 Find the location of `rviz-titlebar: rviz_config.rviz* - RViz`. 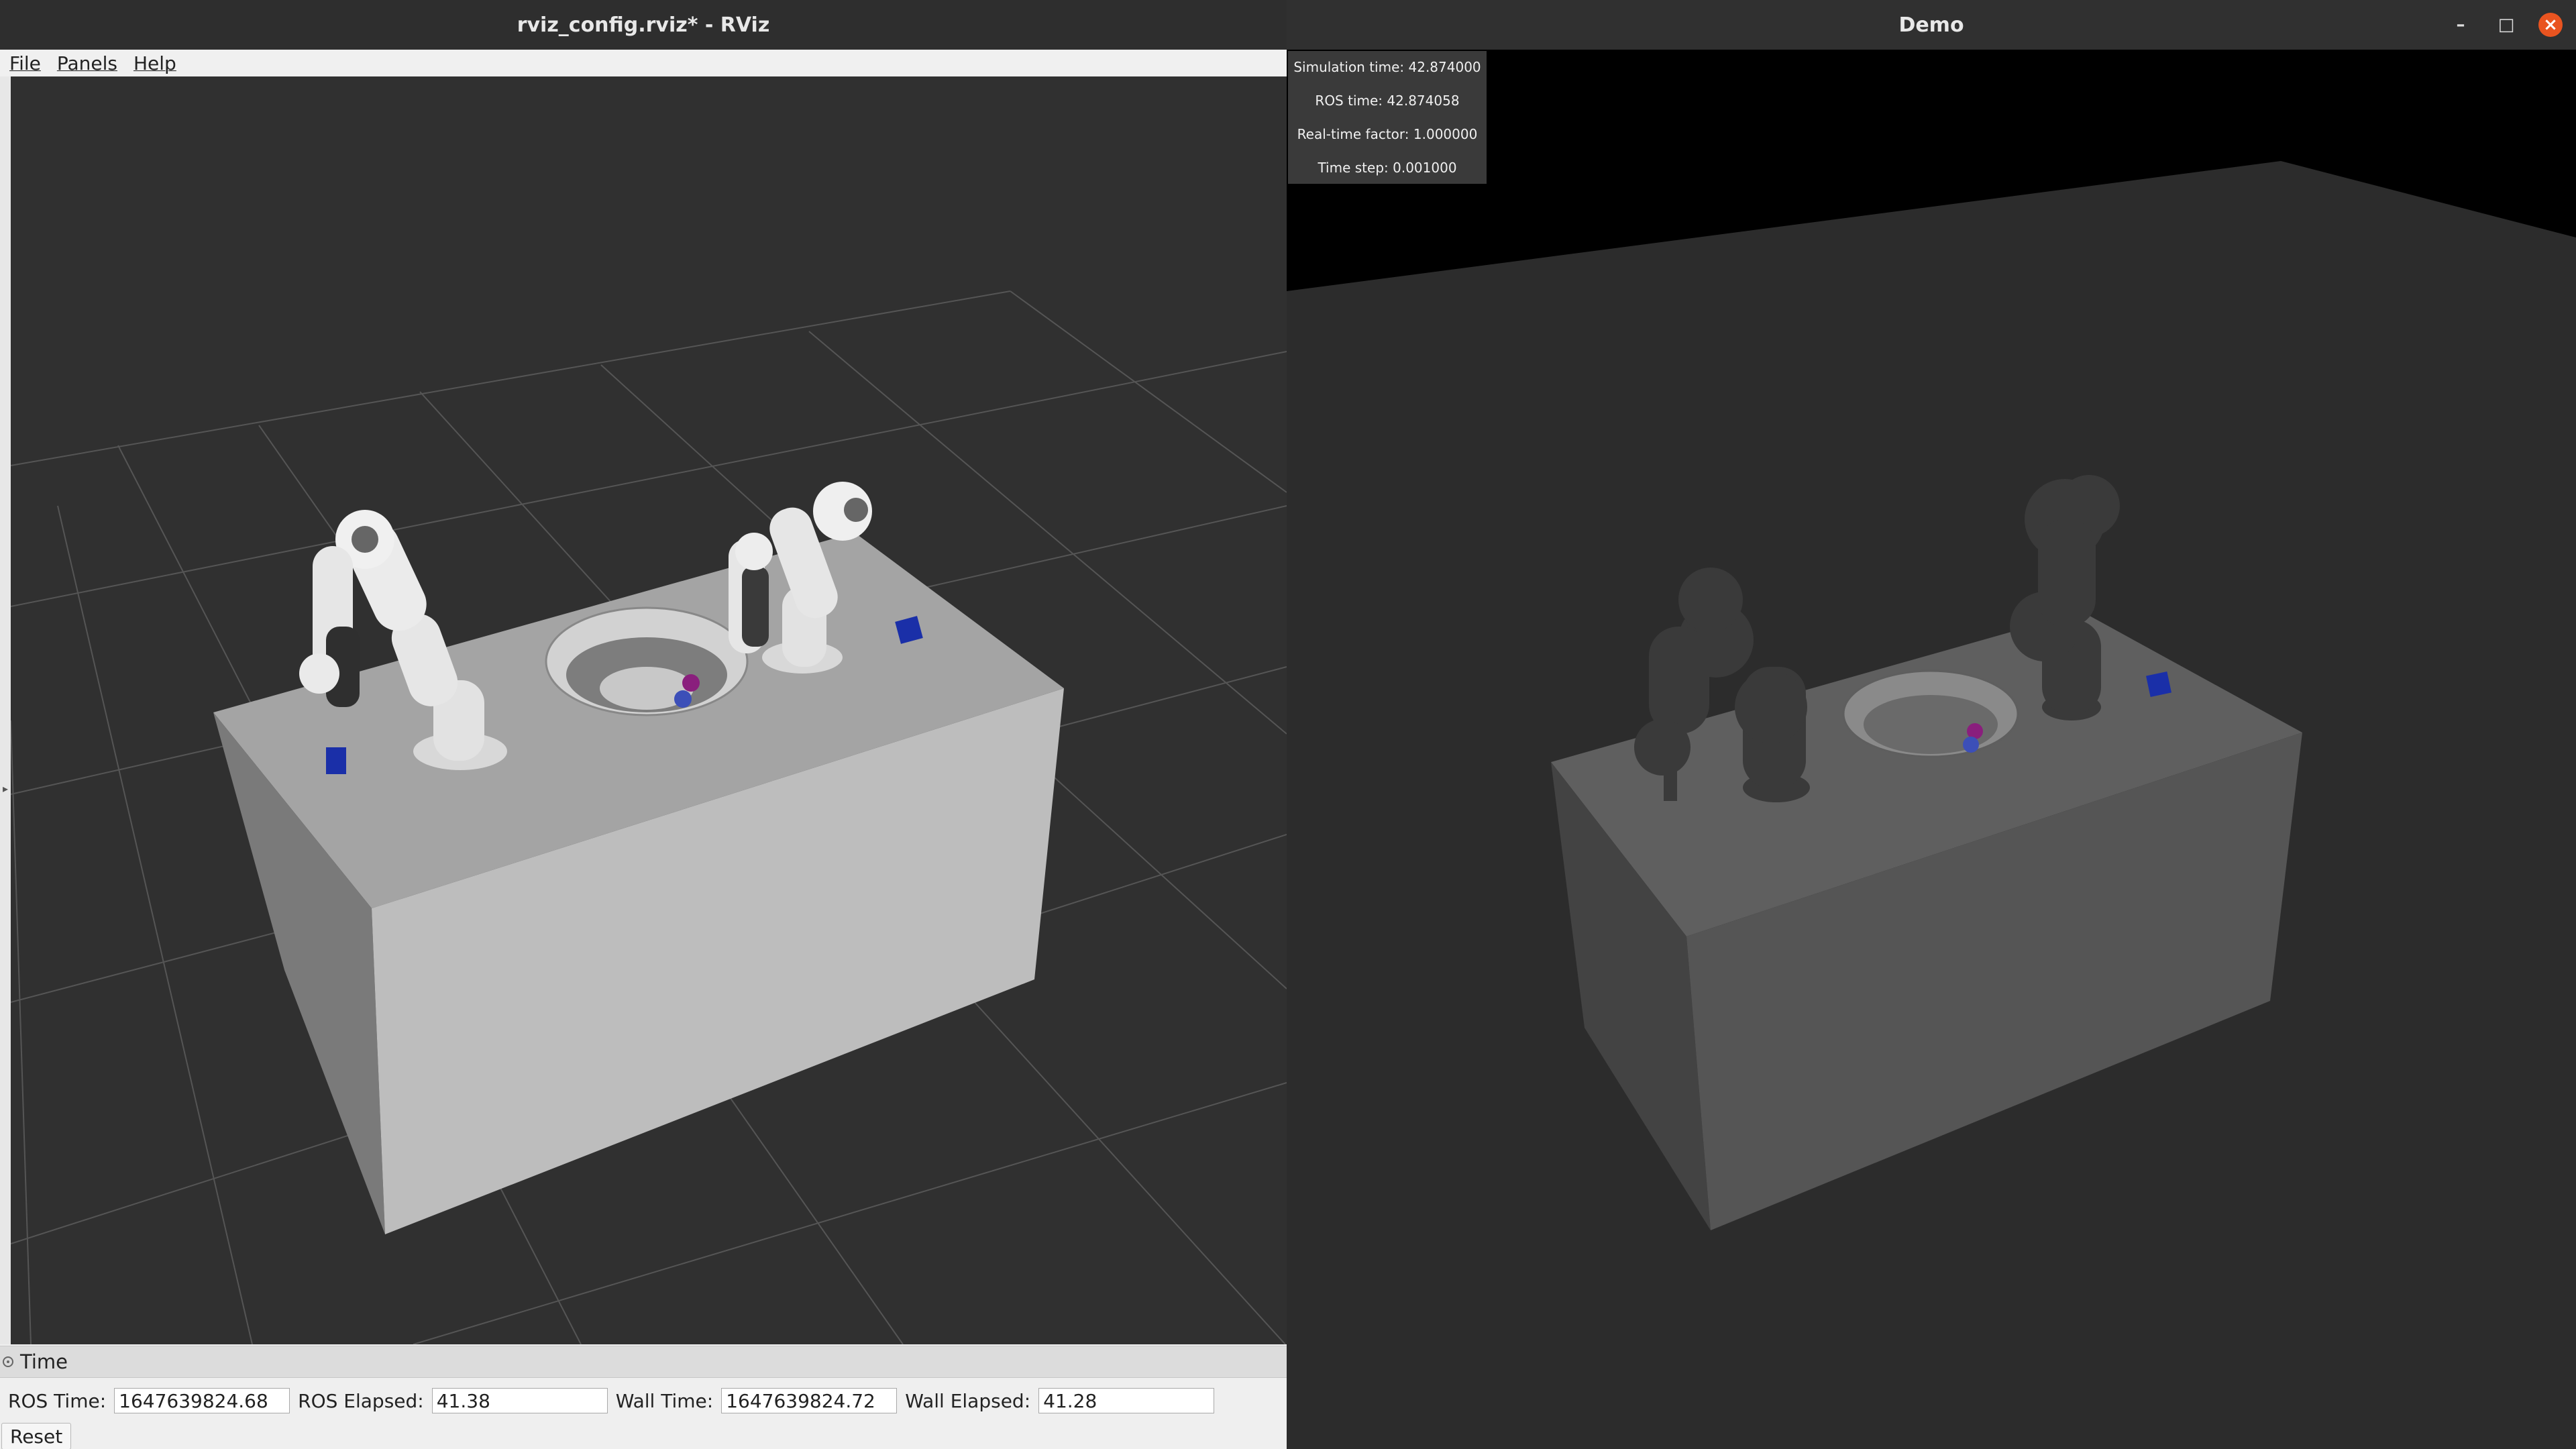

rviz-titlebar: rviz_config.rviz* - RViz is located at coordinates (643, 25).